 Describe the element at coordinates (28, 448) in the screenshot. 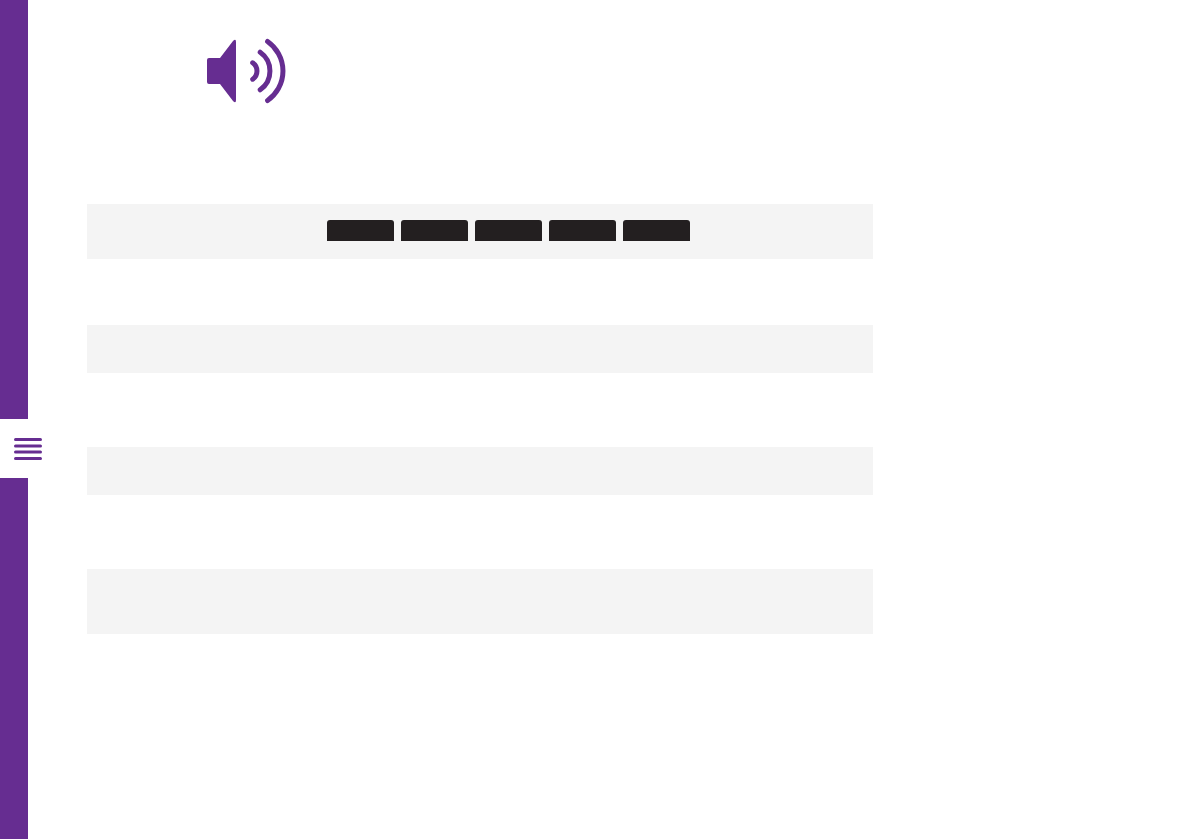

I see `menu-icon` at that location.